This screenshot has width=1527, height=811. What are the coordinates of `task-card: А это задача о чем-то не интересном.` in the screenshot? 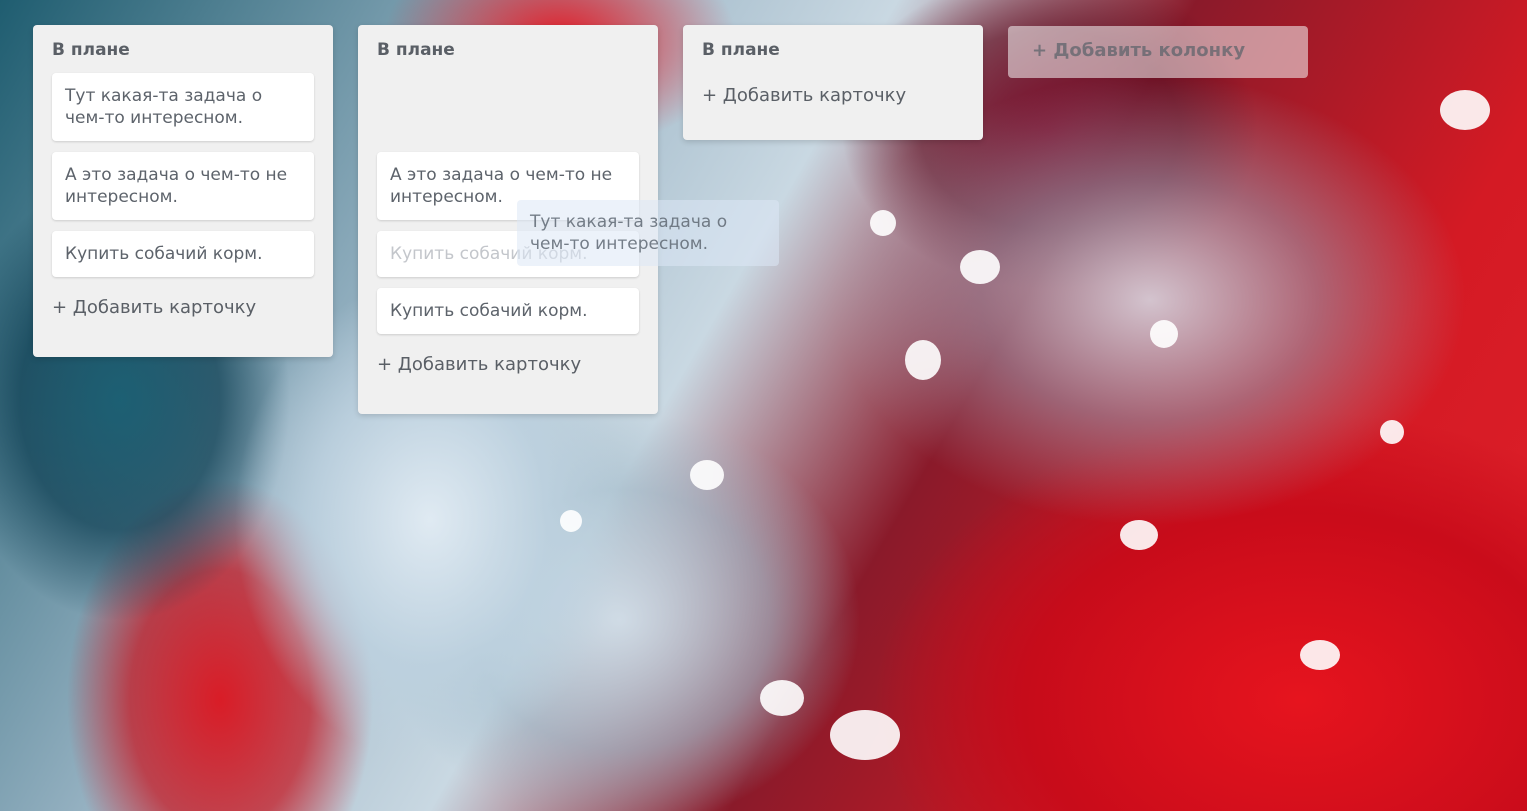 It's located at (183, 186).